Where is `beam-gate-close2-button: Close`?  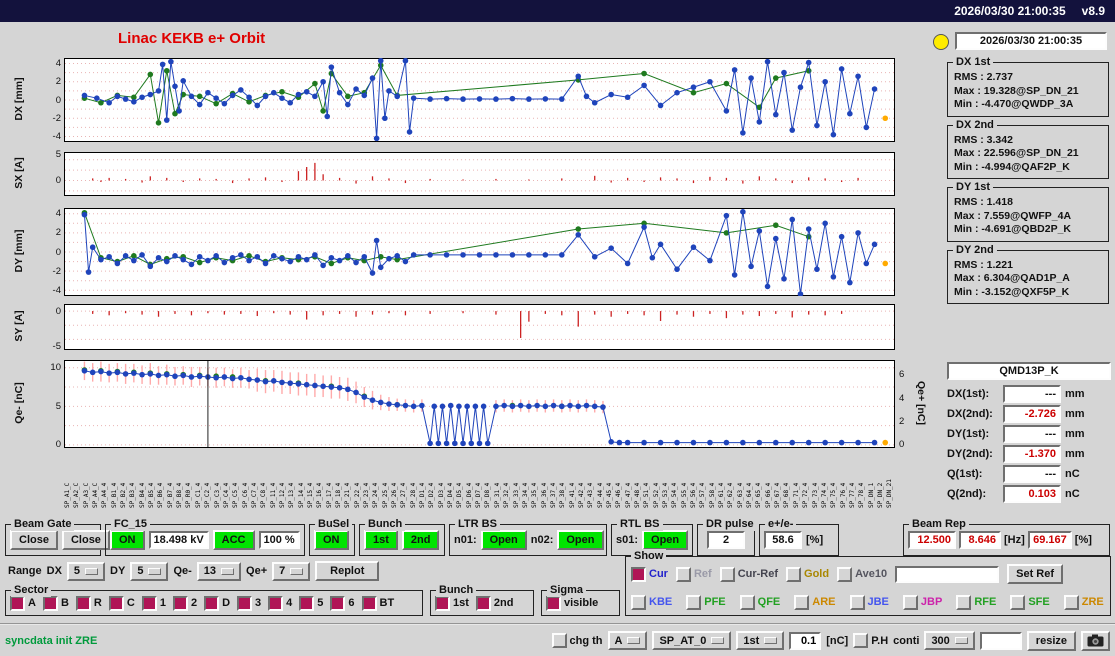 beam-gate-close2-button: Close is located at coordinates (85, 540).